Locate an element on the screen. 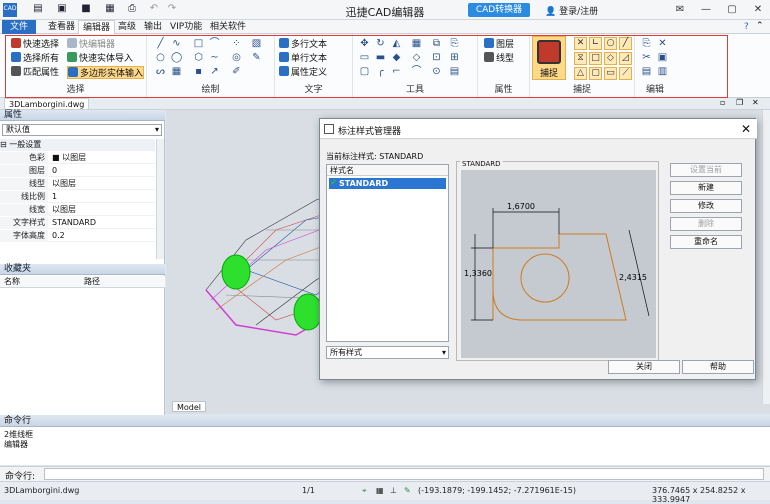  fav-col-path: 路径 is located at coordinates (92, 282).